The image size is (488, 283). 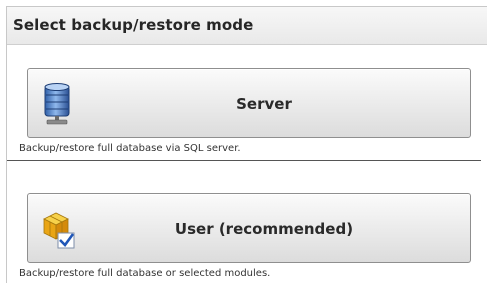 I want to click on section-divider, so click(x=244, y=160).